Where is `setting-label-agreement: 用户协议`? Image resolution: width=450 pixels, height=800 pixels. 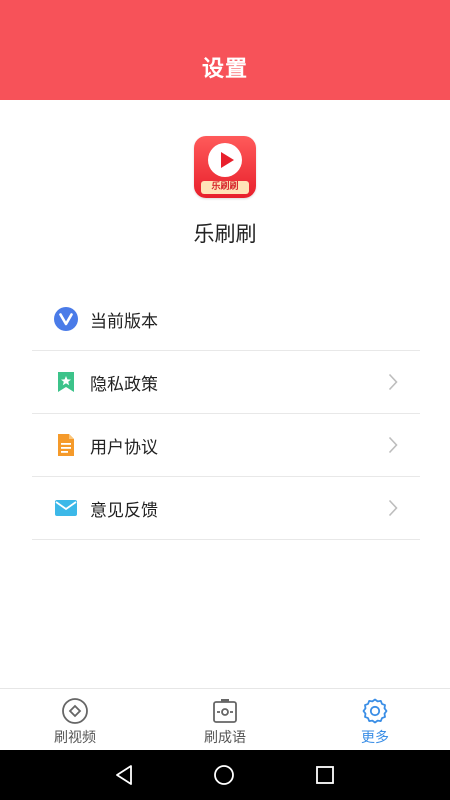 setting-label-agreement: 用户协议 is located at coordinates (124, 447).